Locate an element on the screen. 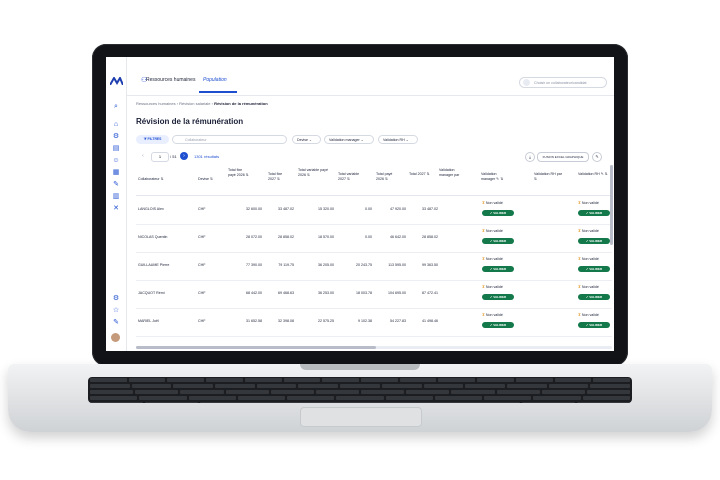 The width and height of the screenshot is (720, 480). collaborator-search: Choisir un collaborateur/candidat is located at coordinates (563, 82).